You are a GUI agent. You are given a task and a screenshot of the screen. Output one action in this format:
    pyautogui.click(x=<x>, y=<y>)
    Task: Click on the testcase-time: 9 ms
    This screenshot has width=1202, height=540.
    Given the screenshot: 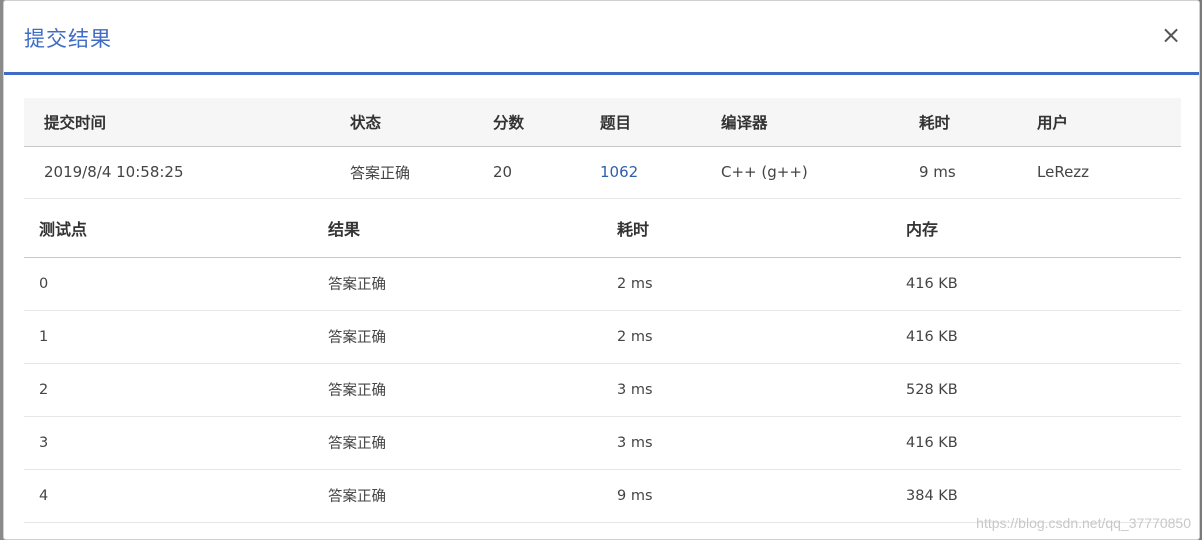 What is the action you would take?
    pyautogui.click(x=635, y=495)
    